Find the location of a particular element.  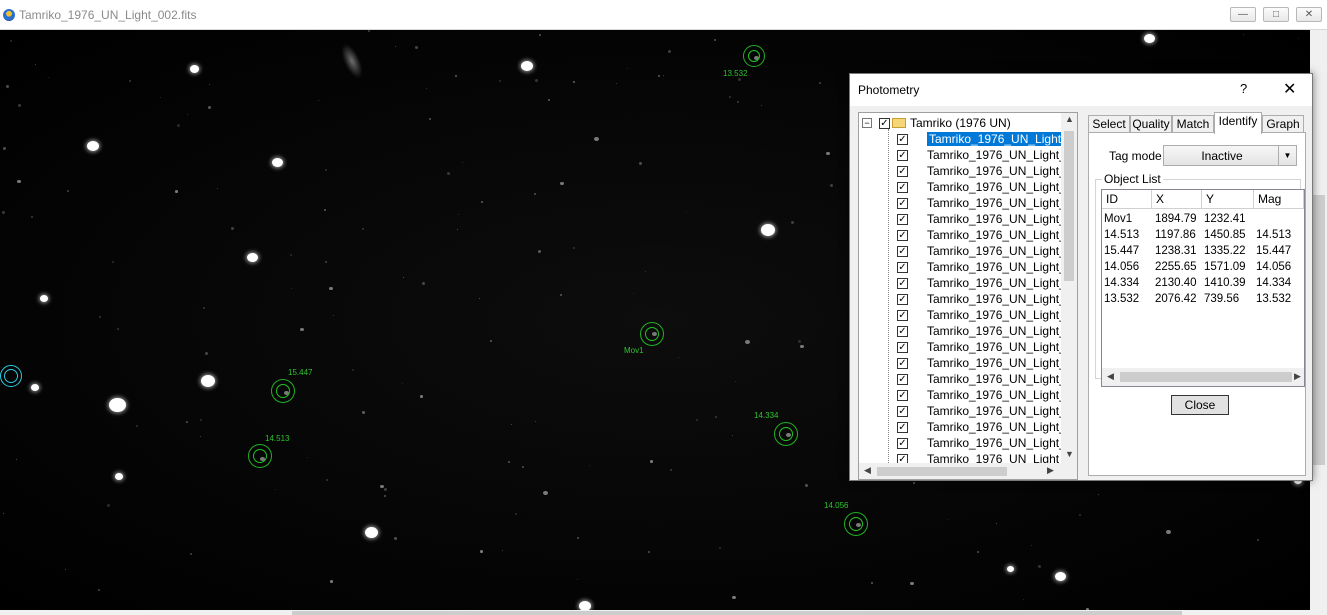

maximize-button: □ is located at coordinates (1276, 14).